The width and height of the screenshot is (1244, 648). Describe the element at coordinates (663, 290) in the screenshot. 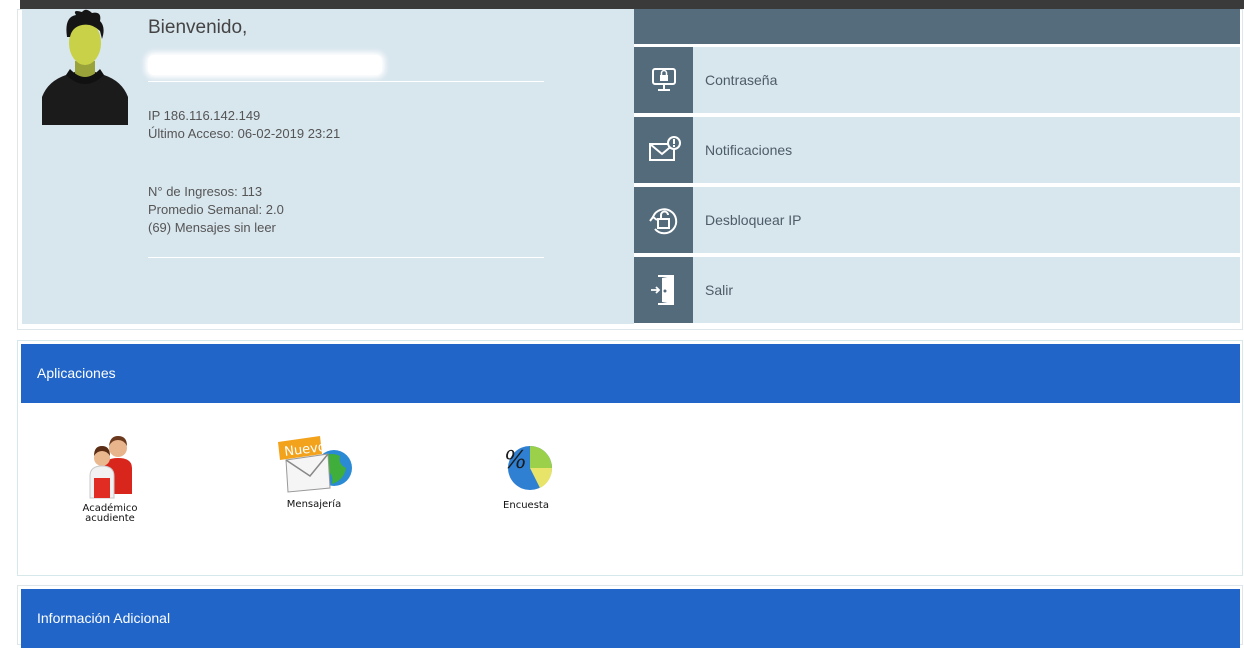

I see `exit-door-icon` at that location.